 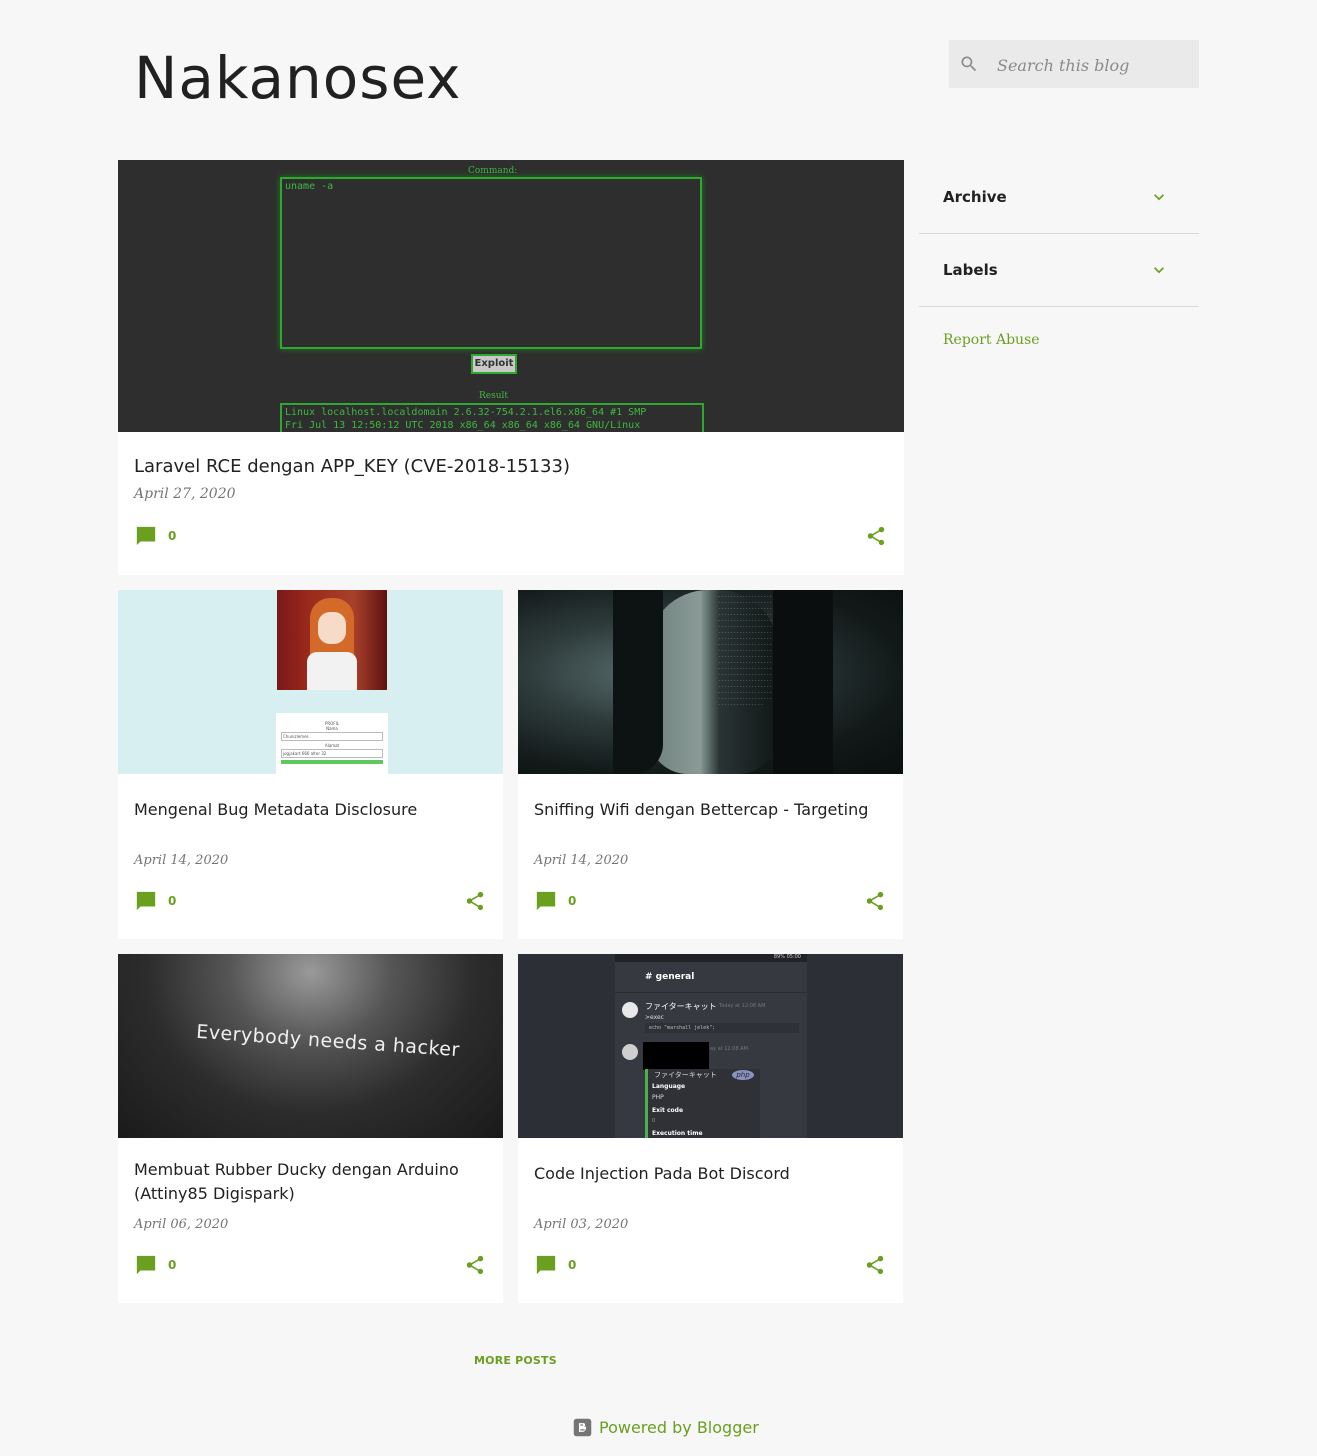 I want to click on post-date: April 06, 2020, so click(x=181, y=1224).